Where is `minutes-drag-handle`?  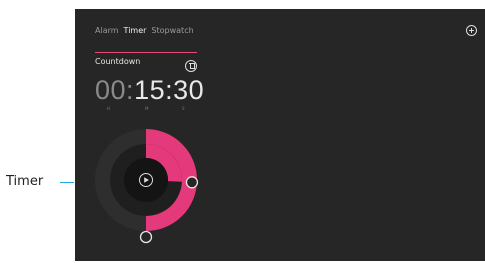
minutes-drag-handle is located at coordinates (192, 182).